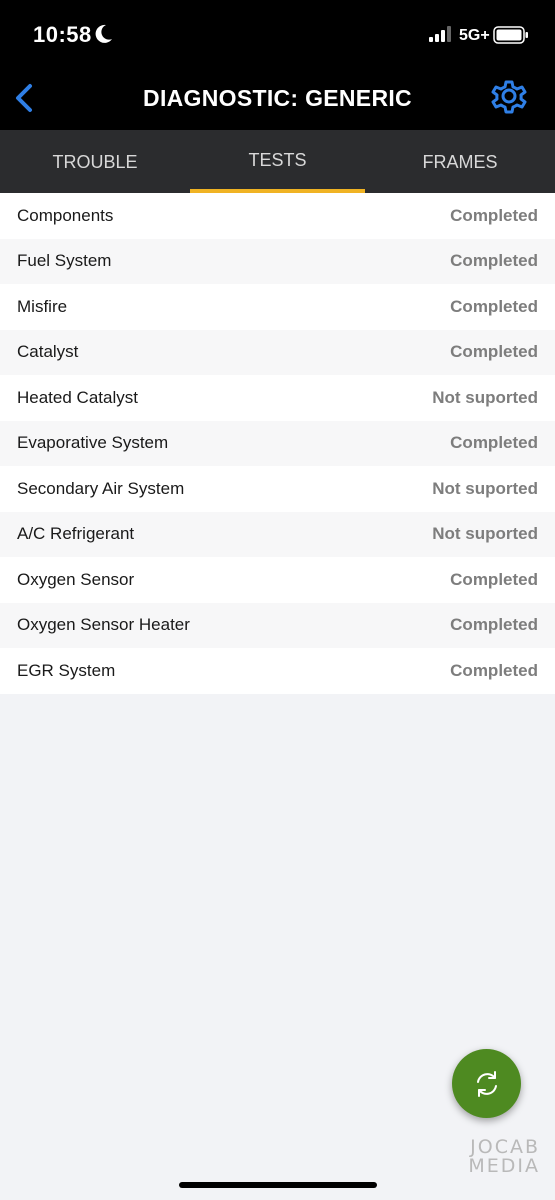  What do you see at coordinates (440, 34) in the screenshot?
I see `signal-icon` at bounding box center [440, 34].